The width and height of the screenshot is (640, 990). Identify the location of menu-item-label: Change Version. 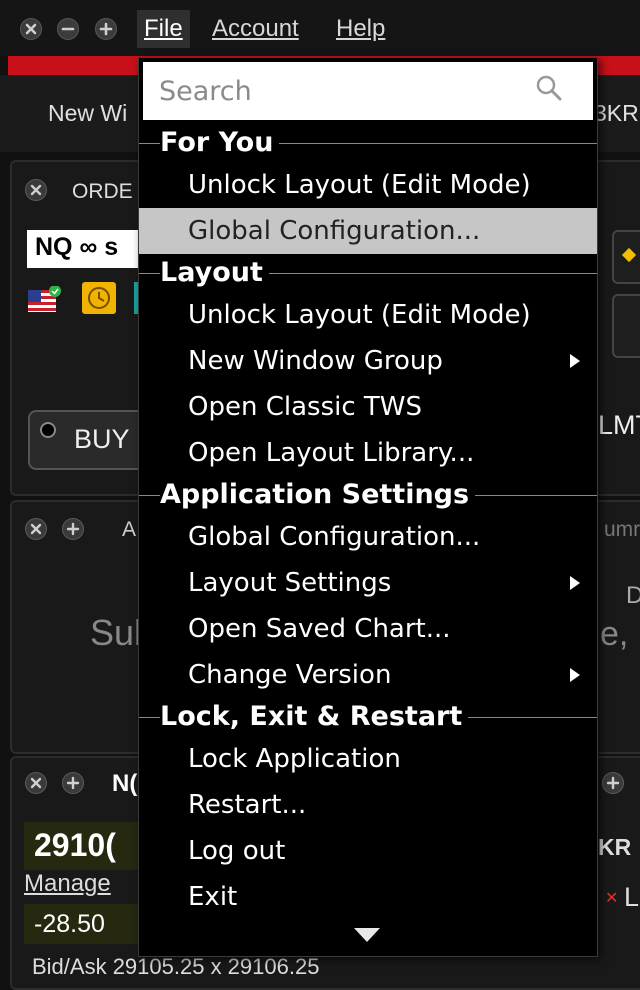
(290, 675).